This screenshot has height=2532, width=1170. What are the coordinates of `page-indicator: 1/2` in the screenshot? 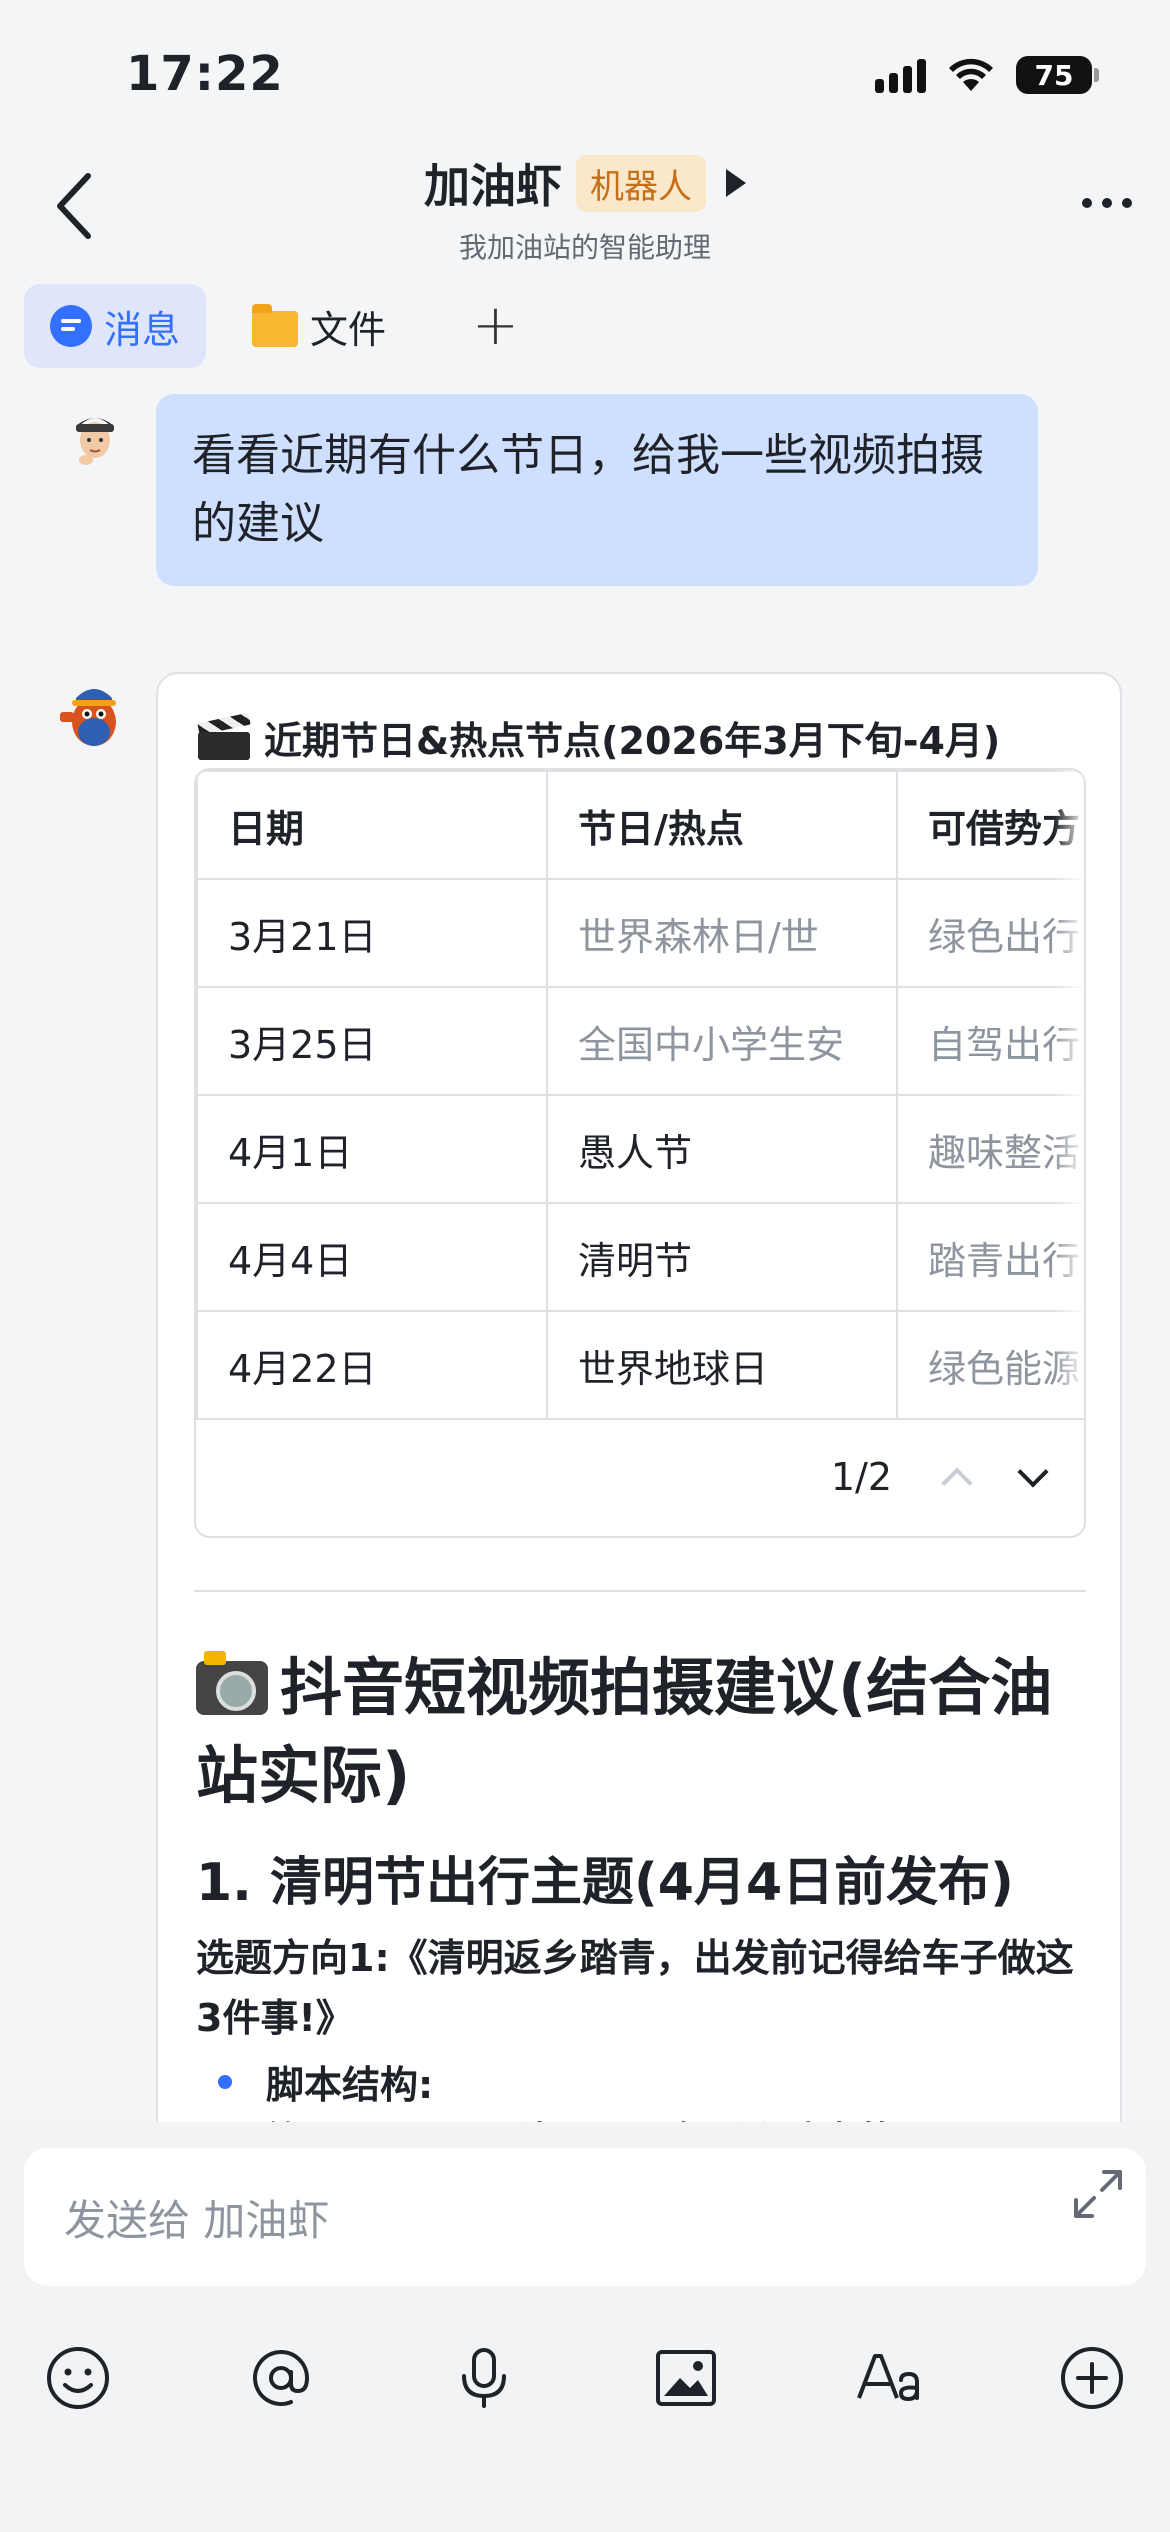 It's located at (861, 1477).